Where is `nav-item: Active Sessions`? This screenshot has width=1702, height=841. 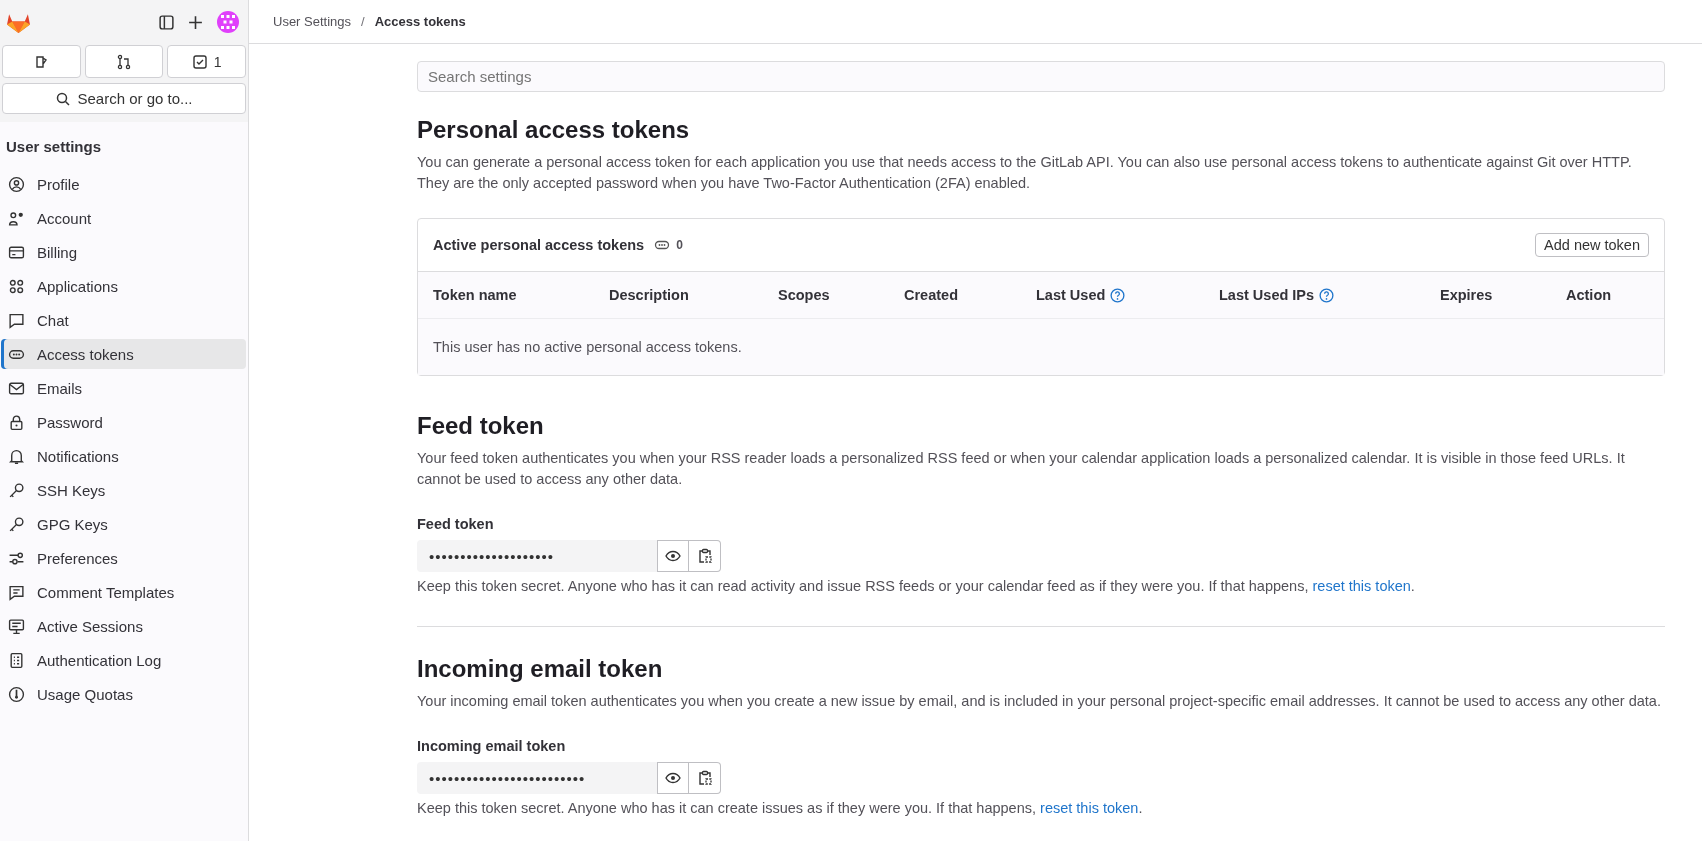
nav-item: Active Sessions is located at coordinates (123, 626).